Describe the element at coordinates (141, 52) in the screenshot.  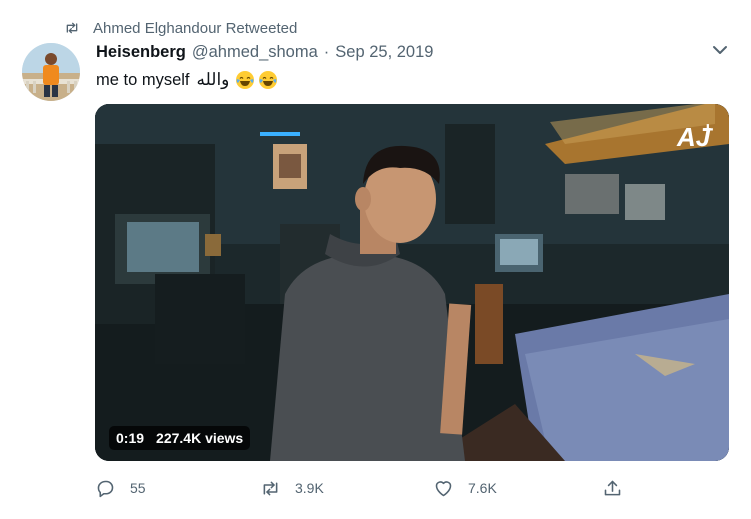
I see `author-name: Heisenberg` at that location.